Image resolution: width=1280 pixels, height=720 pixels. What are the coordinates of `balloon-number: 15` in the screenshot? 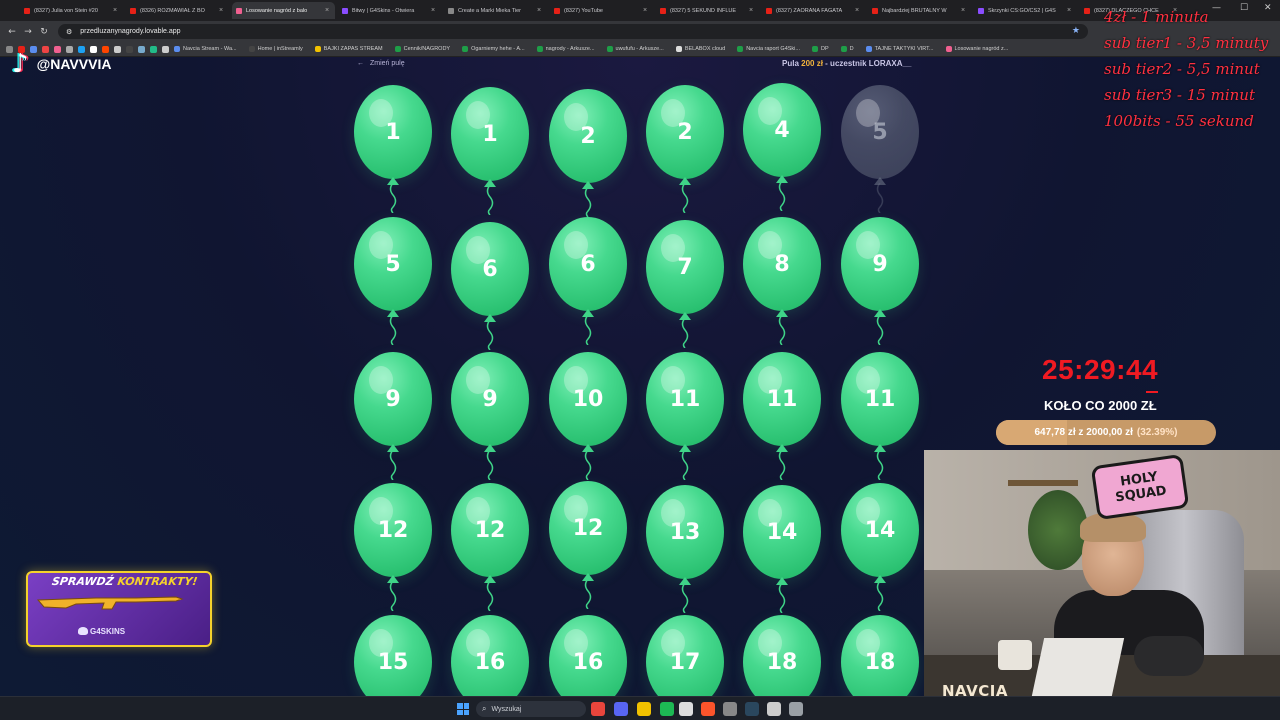 It's located at (393, 662).